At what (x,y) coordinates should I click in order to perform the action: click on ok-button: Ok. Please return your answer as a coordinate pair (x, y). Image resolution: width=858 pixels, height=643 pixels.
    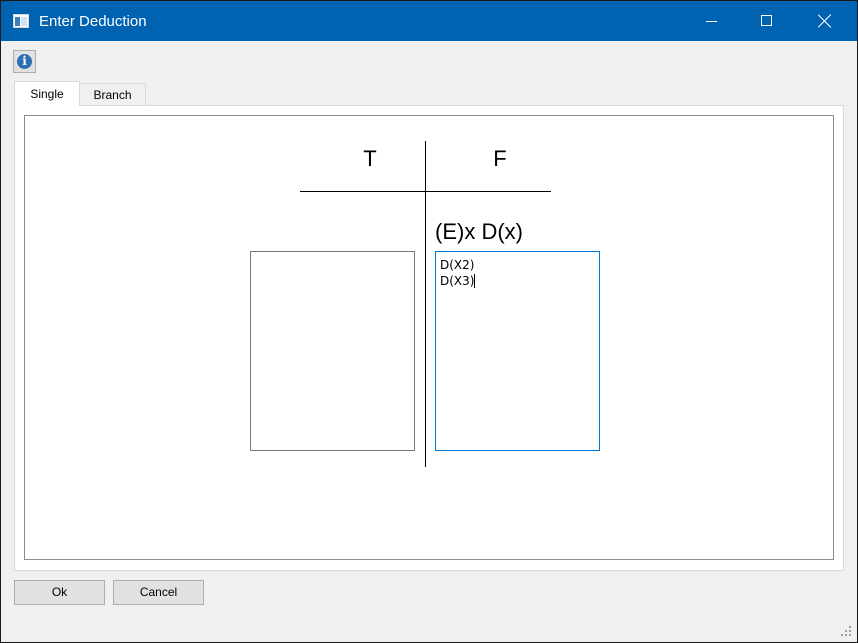
    Looking at the image, I should click on (59, 592).